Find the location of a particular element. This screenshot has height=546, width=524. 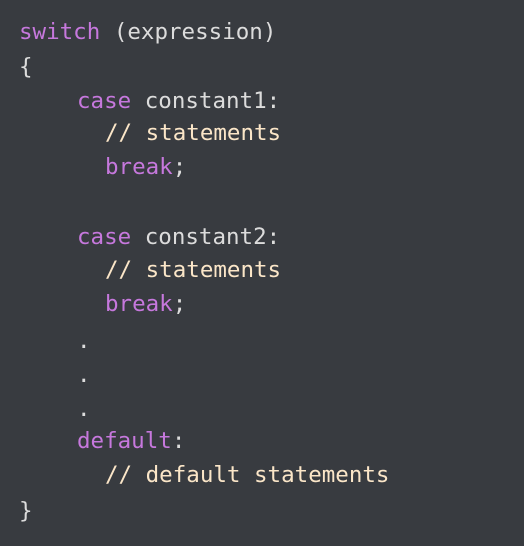

case1-keyword: case is located at coordinates (104, 101).